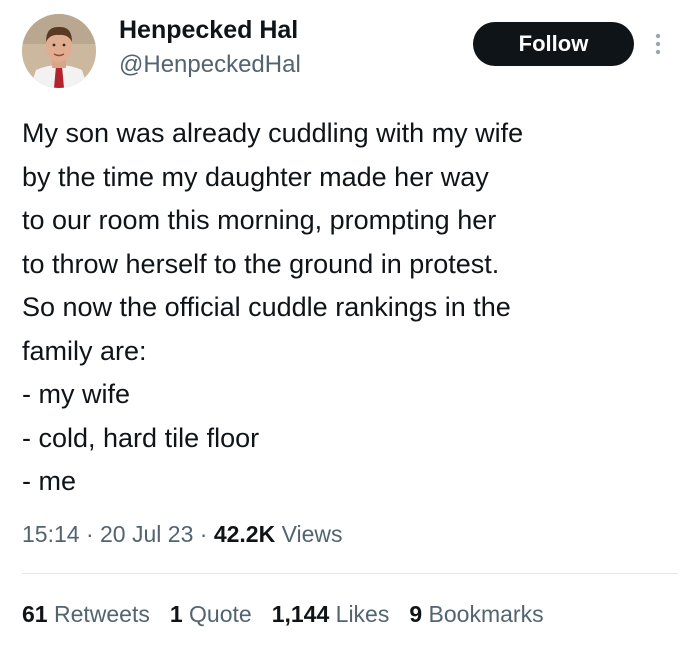  I want to click on tweet-time: 15:14, so click(51, 534).